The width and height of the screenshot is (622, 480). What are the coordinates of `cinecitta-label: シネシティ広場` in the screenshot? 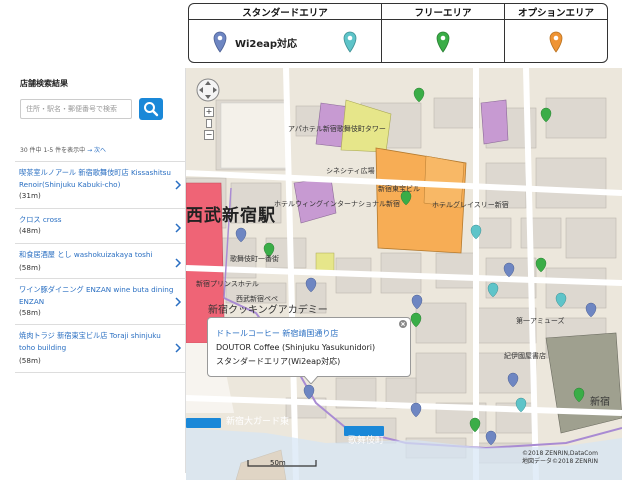 It's located at (350, 171).